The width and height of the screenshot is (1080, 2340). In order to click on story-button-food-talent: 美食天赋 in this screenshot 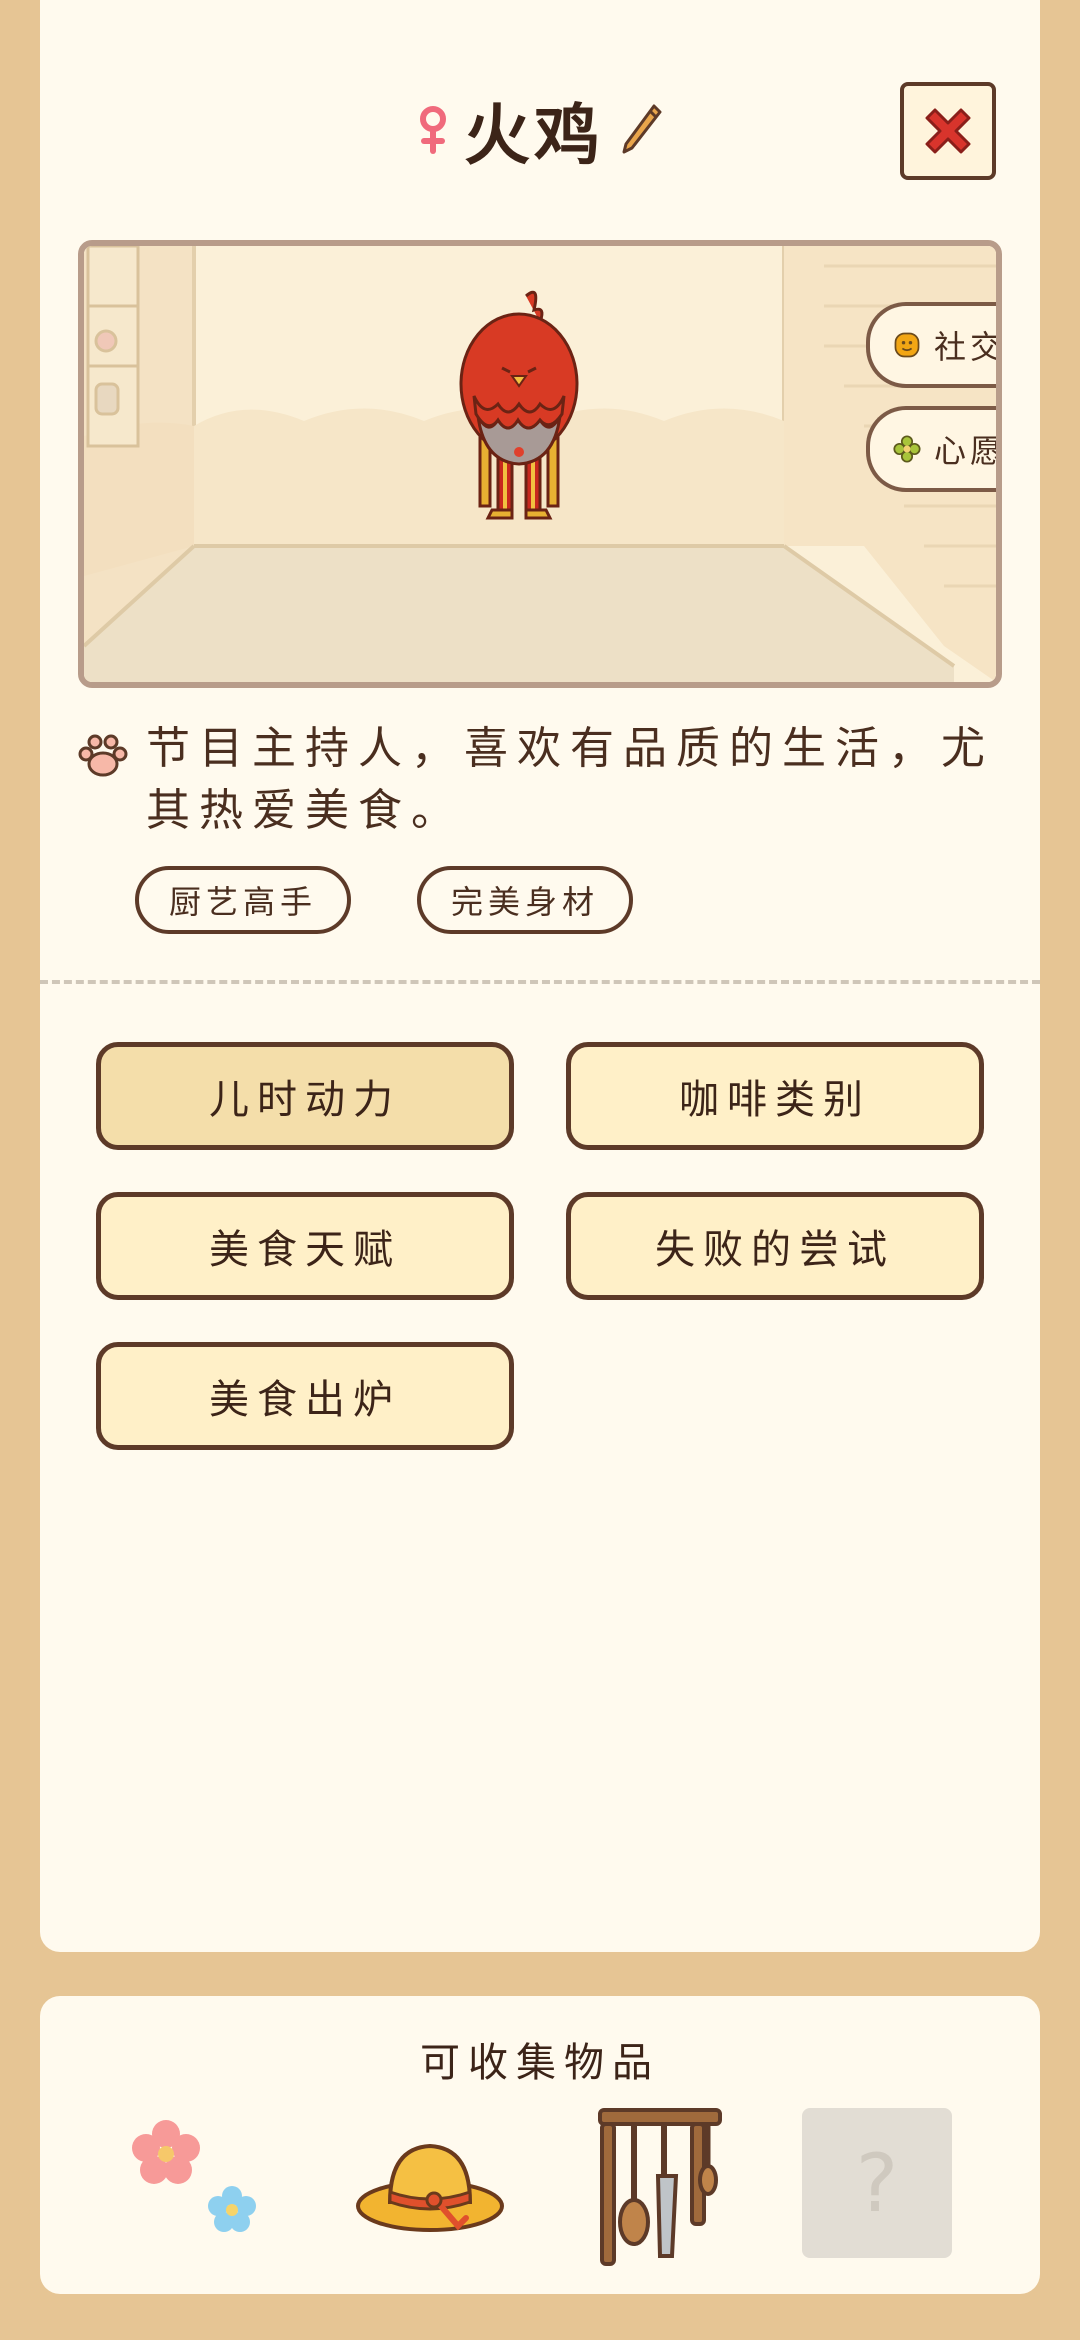, I will do `click(305, 1246)`.